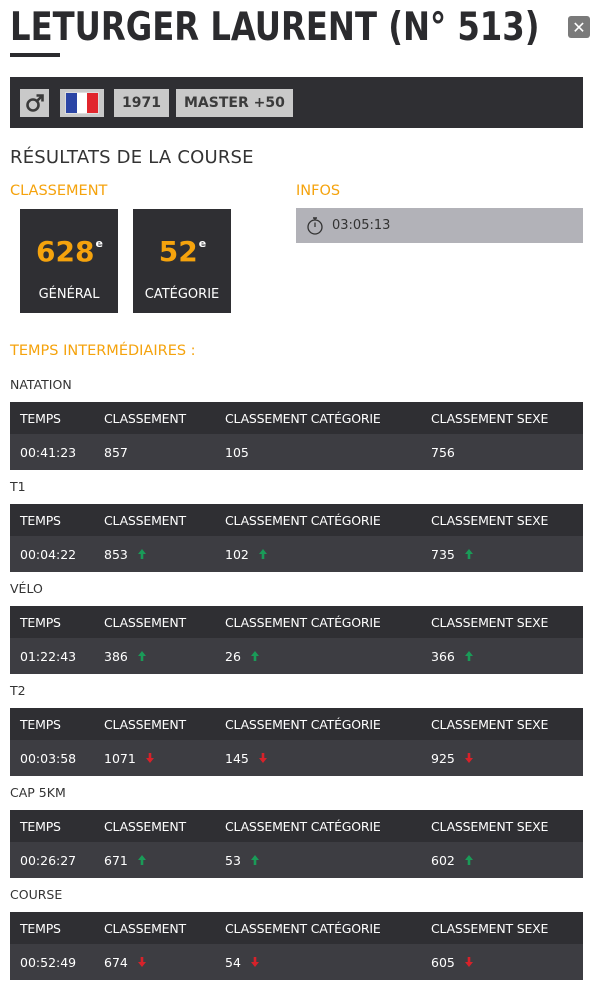 This screenshot has width=593, height=992. I want to click on table-row: 00:26:27 671 53 602, so click(296, 860).